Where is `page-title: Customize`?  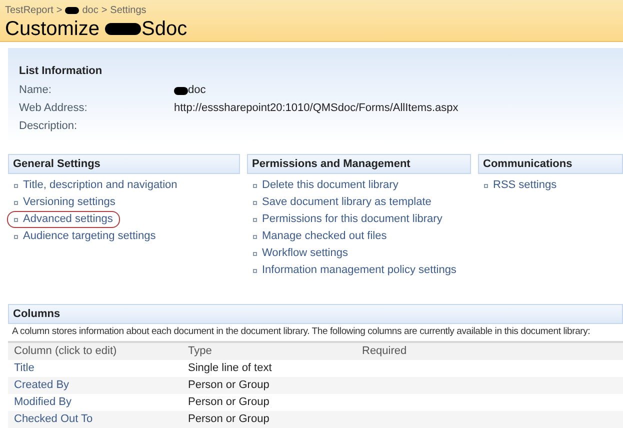
page-title: Customize is located at coordinates (52, 29).